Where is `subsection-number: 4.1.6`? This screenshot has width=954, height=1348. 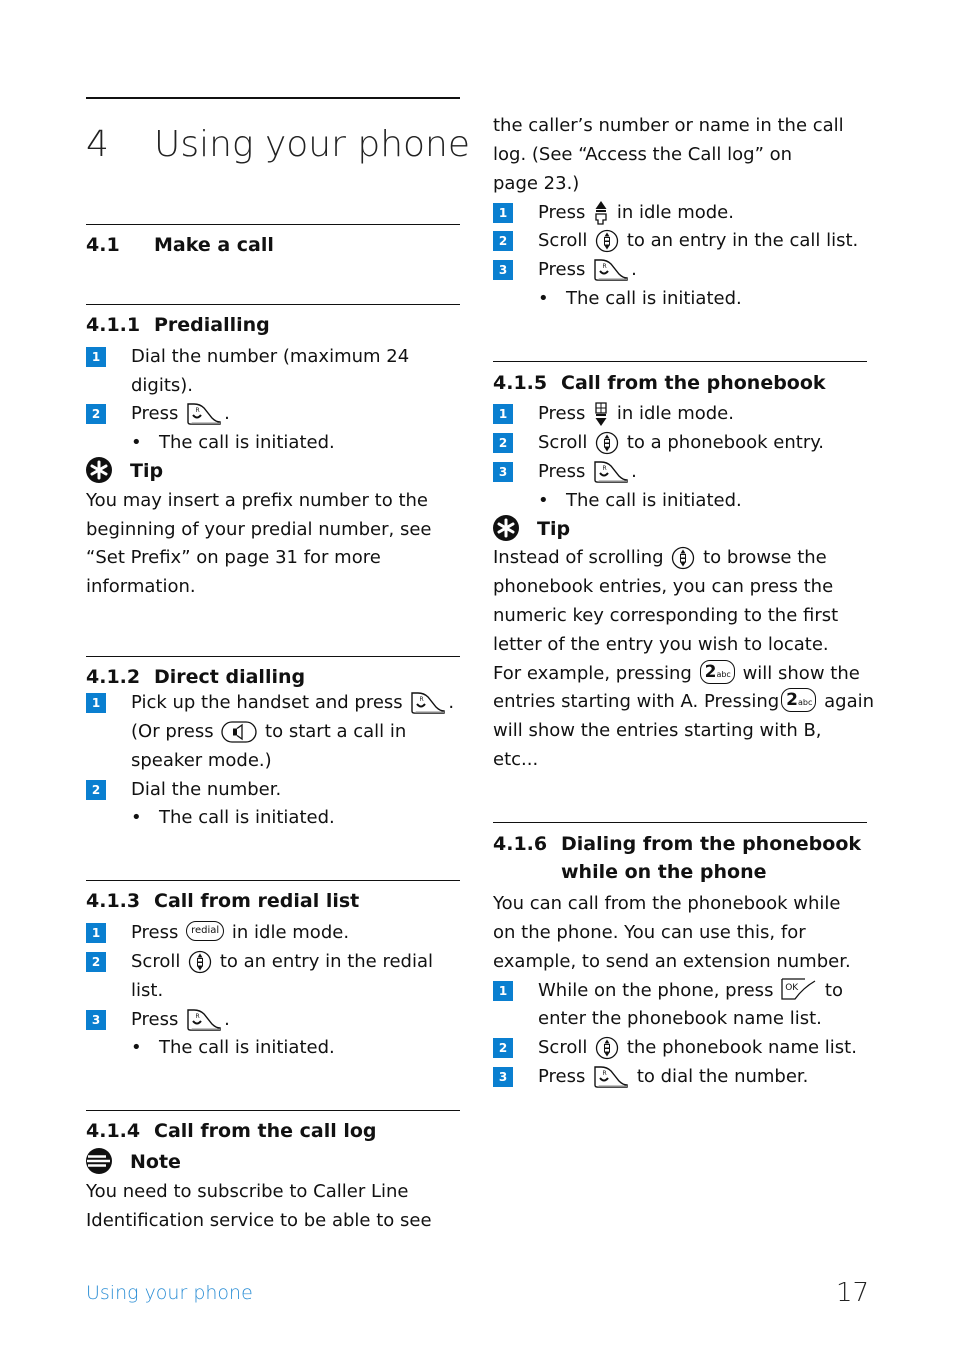
subsection-number: 4.1.6 is located at coordinates (520, 844).